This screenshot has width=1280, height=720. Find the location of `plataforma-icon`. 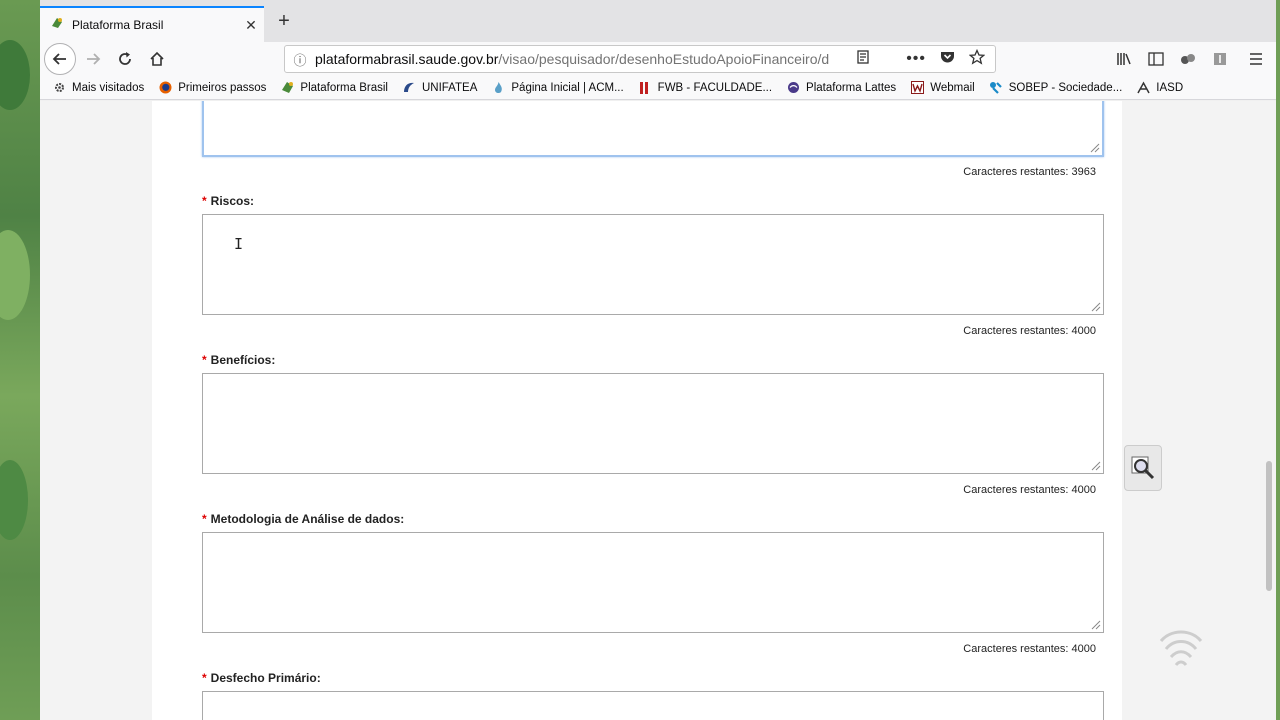

plataforma-icon is located at coordinates (287, 88).